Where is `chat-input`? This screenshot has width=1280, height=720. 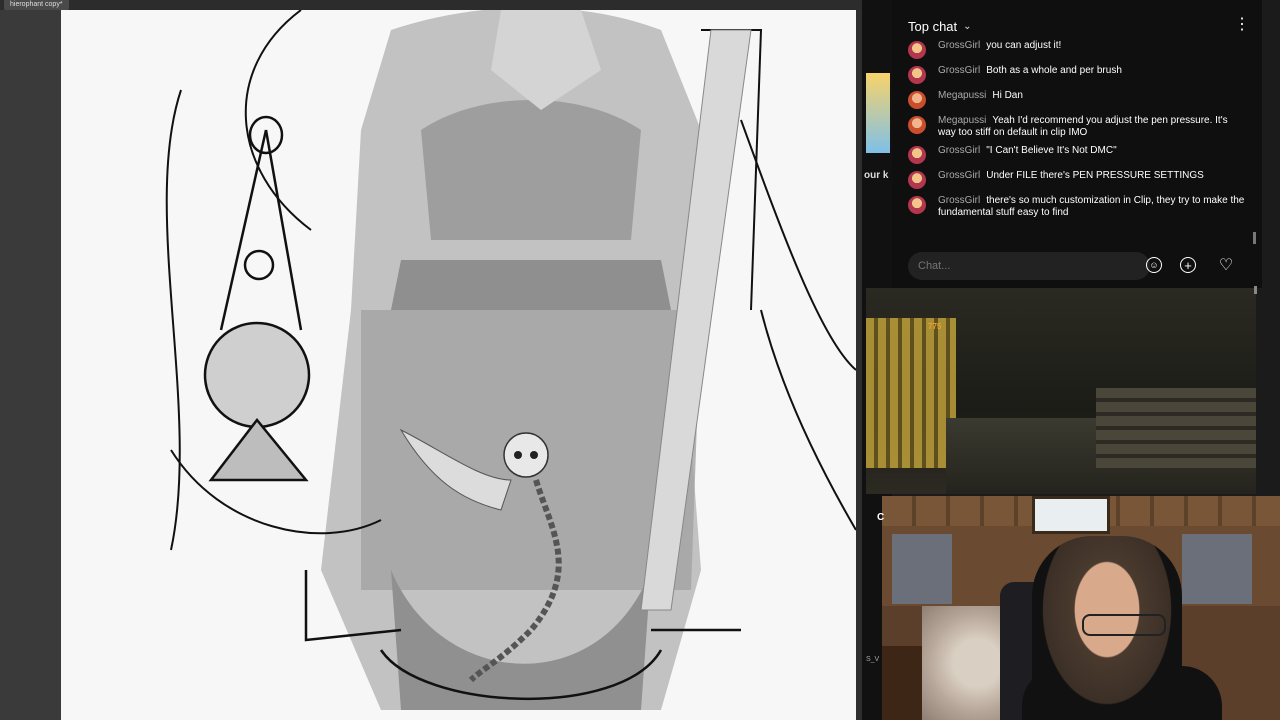 chat-input is located at coordinates (1029, 266).